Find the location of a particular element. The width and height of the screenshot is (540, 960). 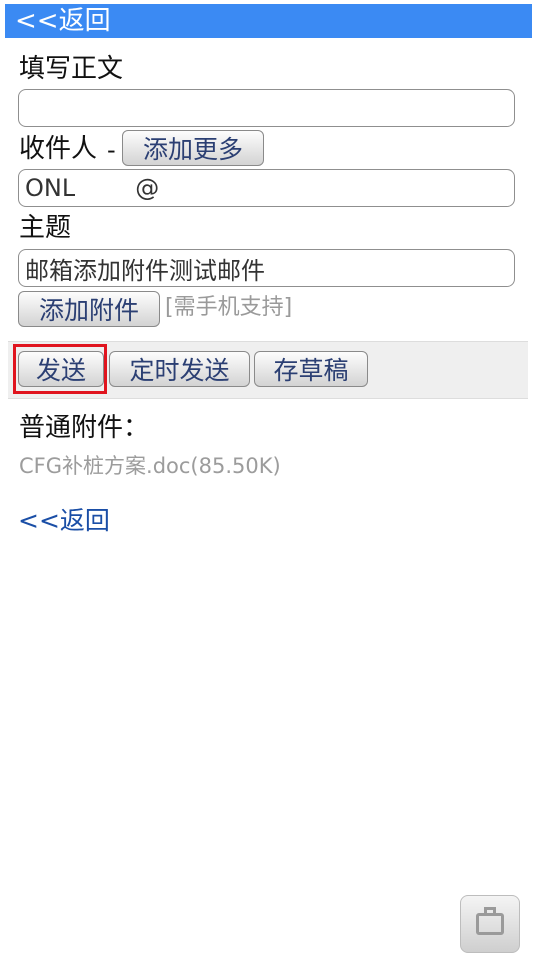

recipient-value-prefix: ONL is located at coordinates (50, 188).